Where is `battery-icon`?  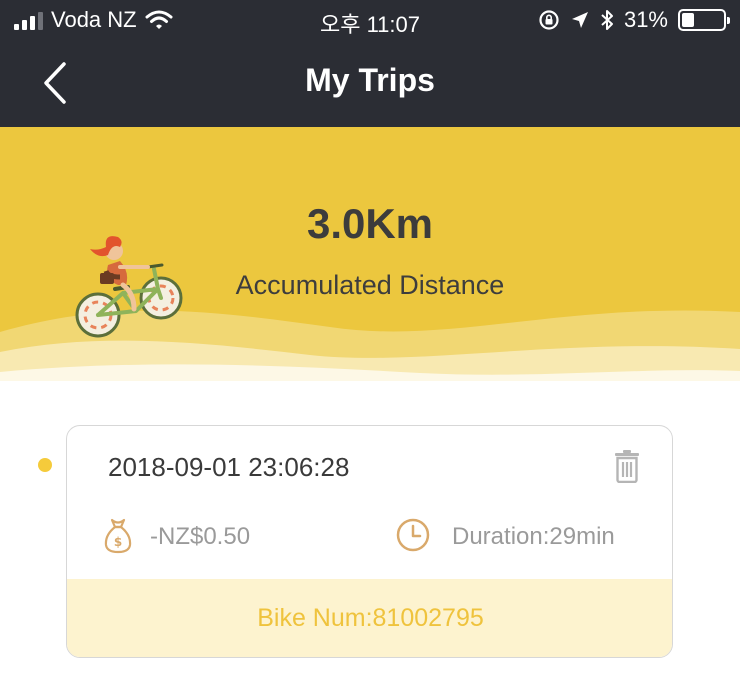
battery-icon is located at coordinates (704, 20).